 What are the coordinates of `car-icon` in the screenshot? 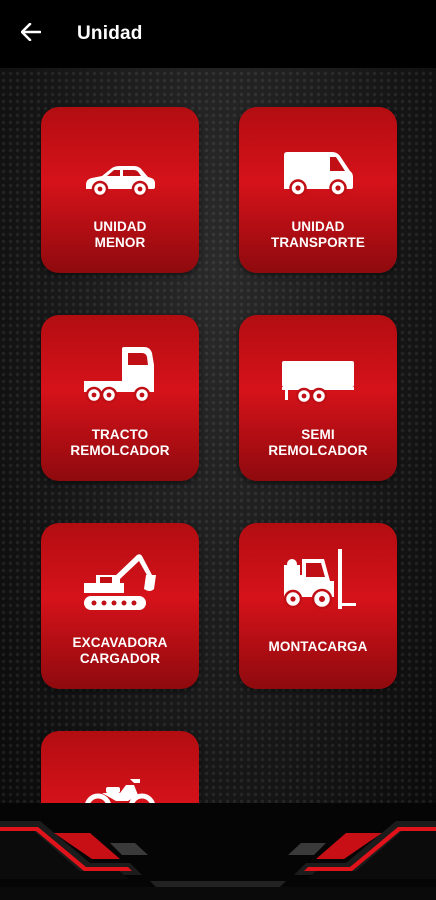 It's located at (120, 169).